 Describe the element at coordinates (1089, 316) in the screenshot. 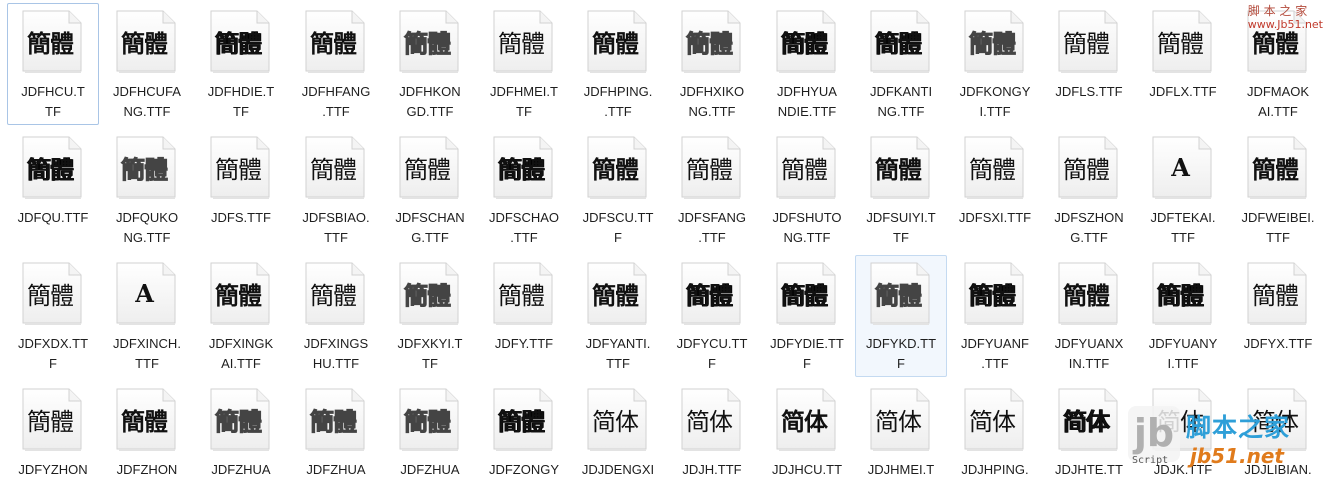

I see `file-item: 簡體 JDFYUANX IN.TTF` at that location.